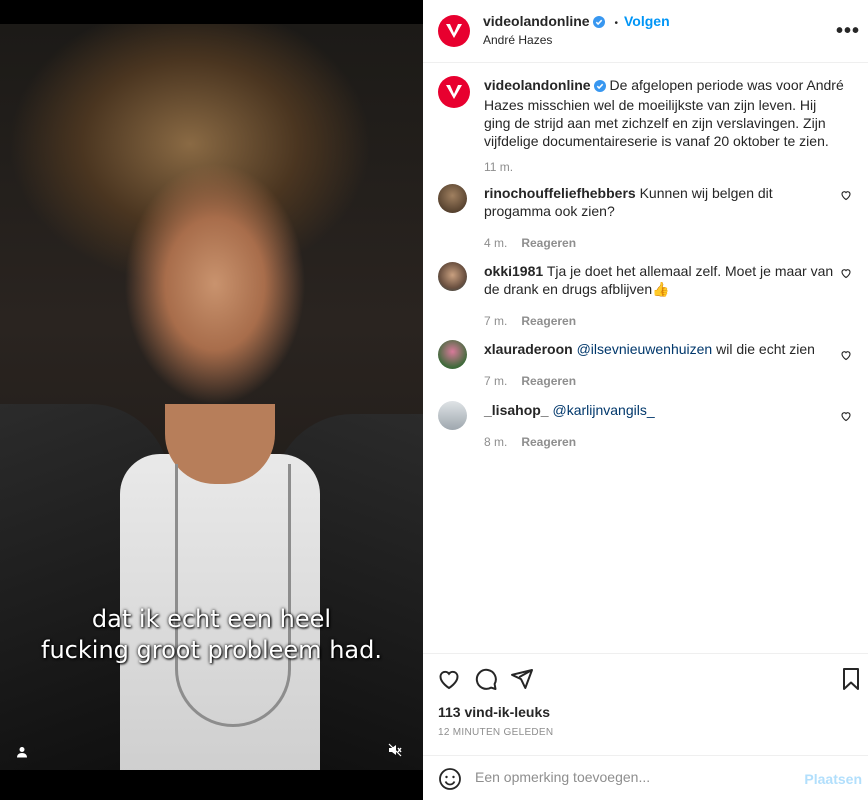 This screenshot has height=802, width=868. Describe the element at coordinates (603, 410) in the screenshot. I see `comment-mention: @karlijnvangils_` at that location.